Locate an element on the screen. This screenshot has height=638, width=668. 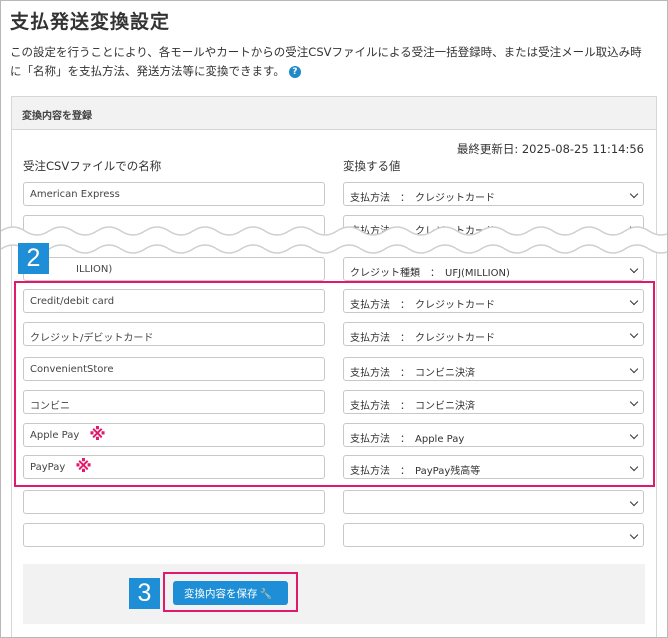
wrench-icon: 🔧 is located at coordinates (265, 594).